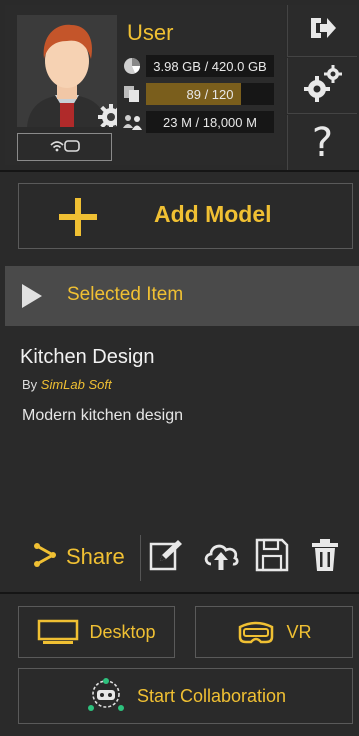  What do you see at coordinates (132, 94) in the screenshot?
I see `copies-icon` at bounding box center [132, 94].